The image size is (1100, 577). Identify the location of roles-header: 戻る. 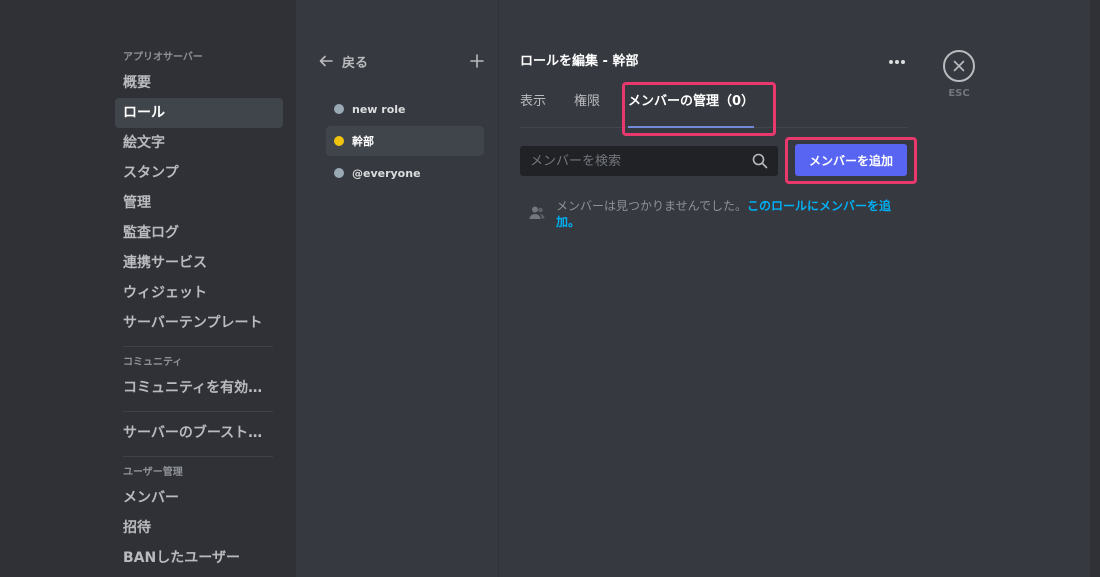
(401, 61).